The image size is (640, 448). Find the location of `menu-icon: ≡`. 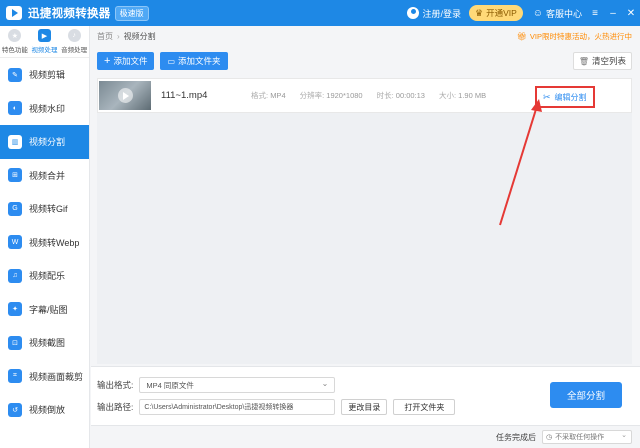

menu-icon: ≡ is located at coordinates (595, 13).